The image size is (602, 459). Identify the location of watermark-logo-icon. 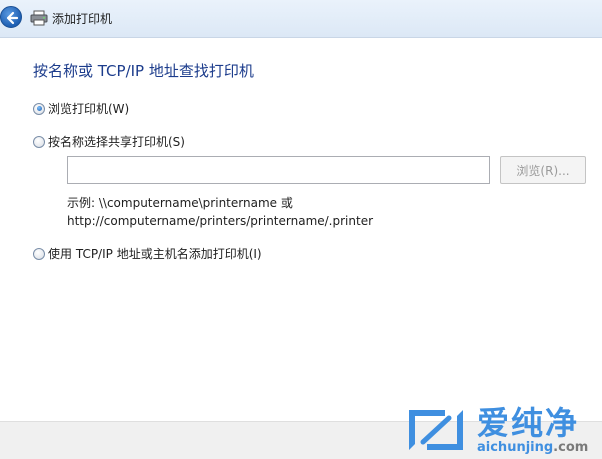
(436, 430).